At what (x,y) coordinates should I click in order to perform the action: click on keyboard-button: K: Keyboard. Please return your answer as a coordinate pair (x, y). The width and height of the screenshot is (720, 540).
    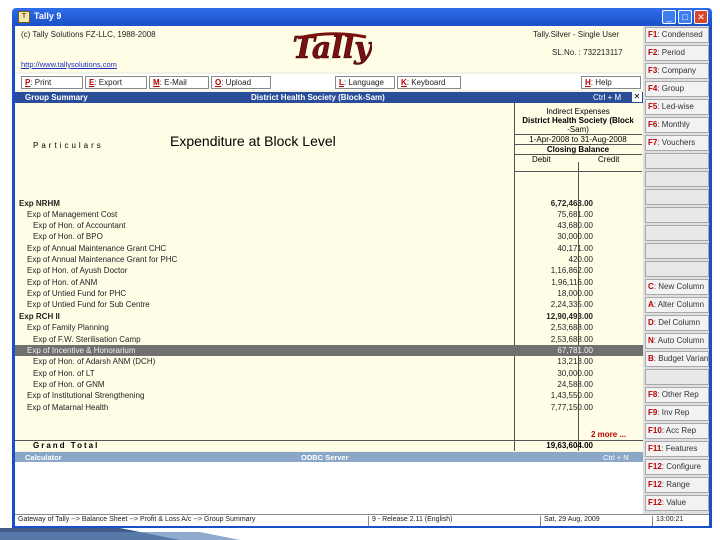
    Looking at the image, I should click on (429, 82).